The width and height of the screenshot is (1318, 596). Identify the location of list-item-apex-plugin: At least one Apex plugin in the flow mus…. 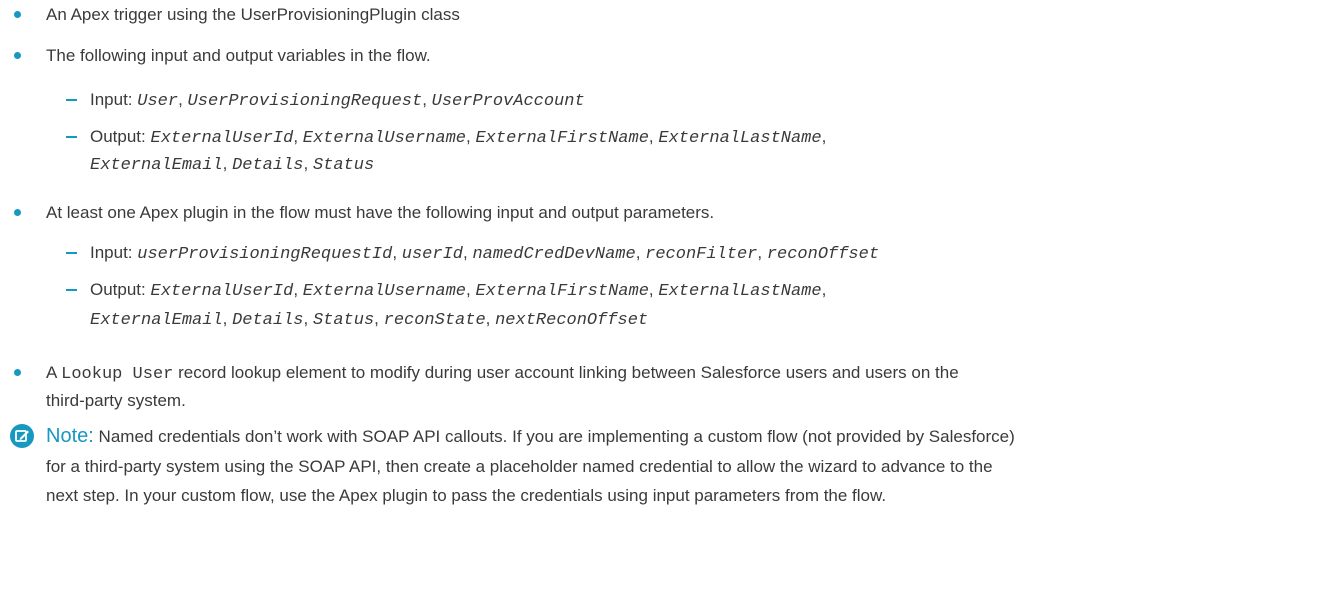
(380, 212).